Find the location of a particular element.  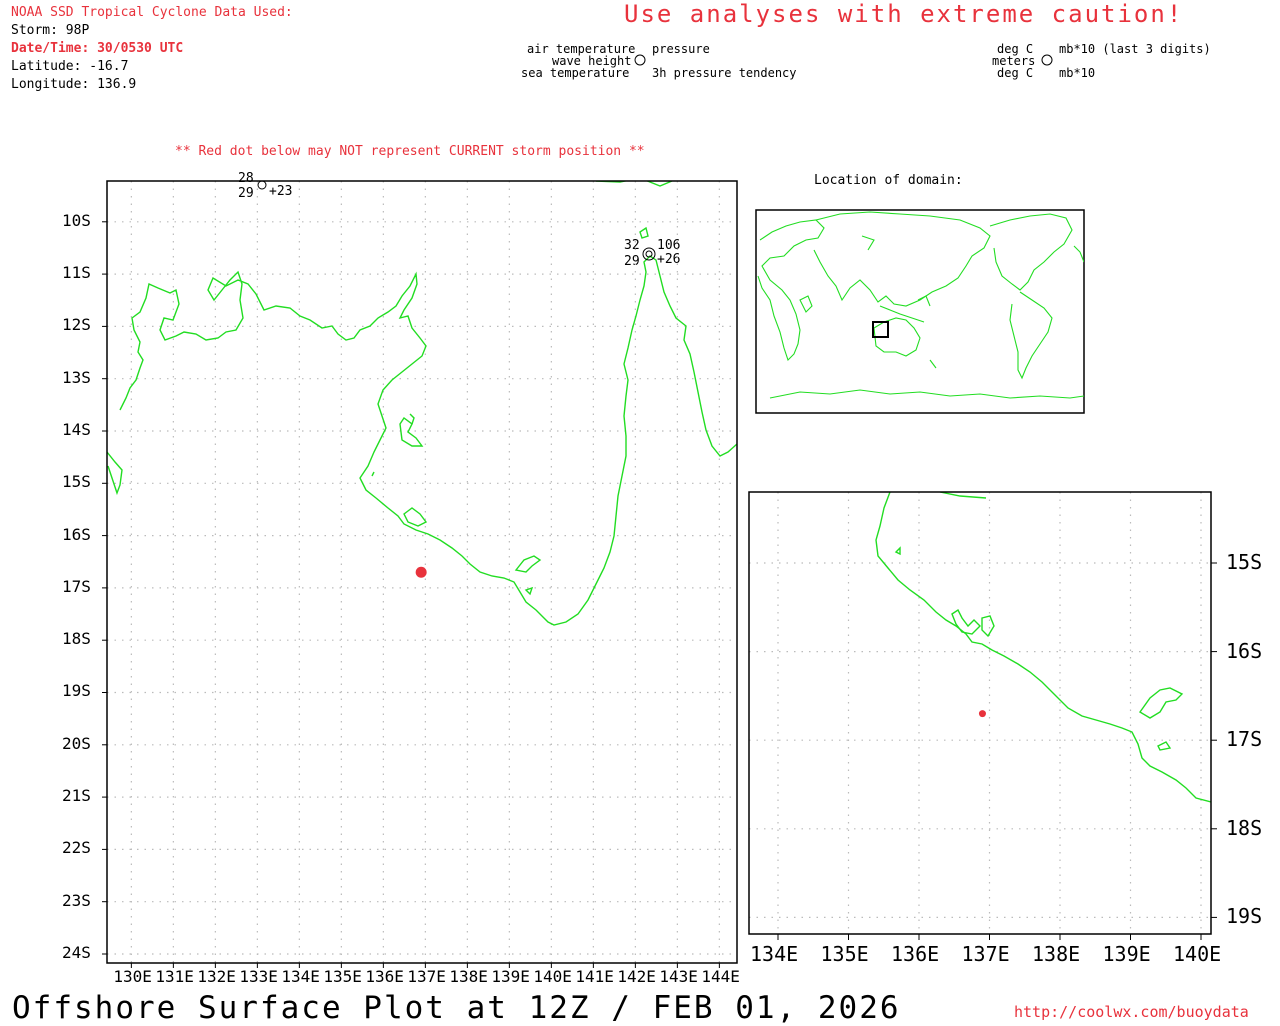

zoom-lon-label-140E: 140E is located at coordinates (1197, 954).